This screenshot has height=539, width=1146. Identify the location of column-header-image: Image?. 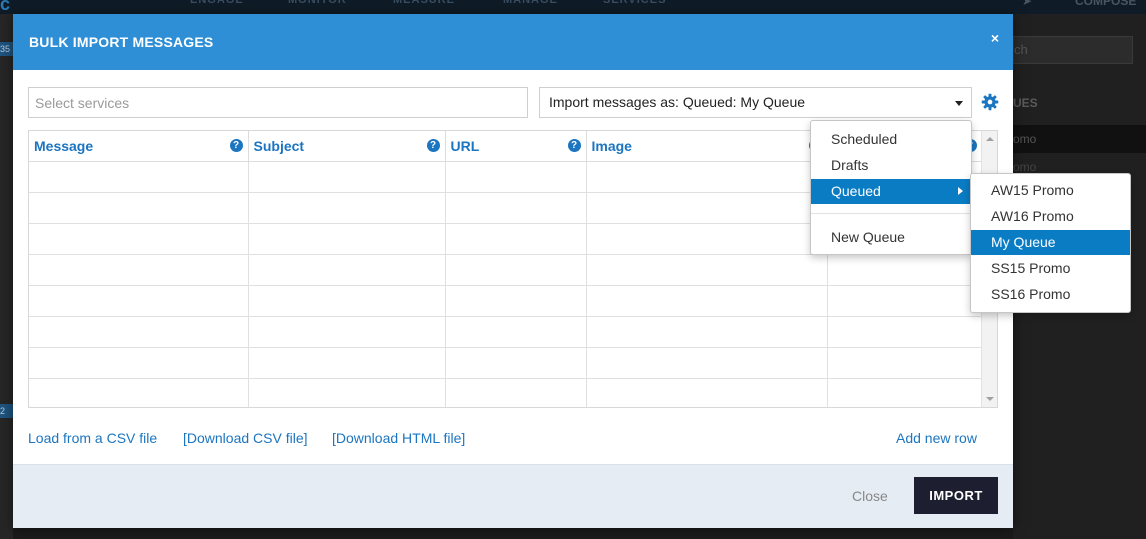
(707, 146).